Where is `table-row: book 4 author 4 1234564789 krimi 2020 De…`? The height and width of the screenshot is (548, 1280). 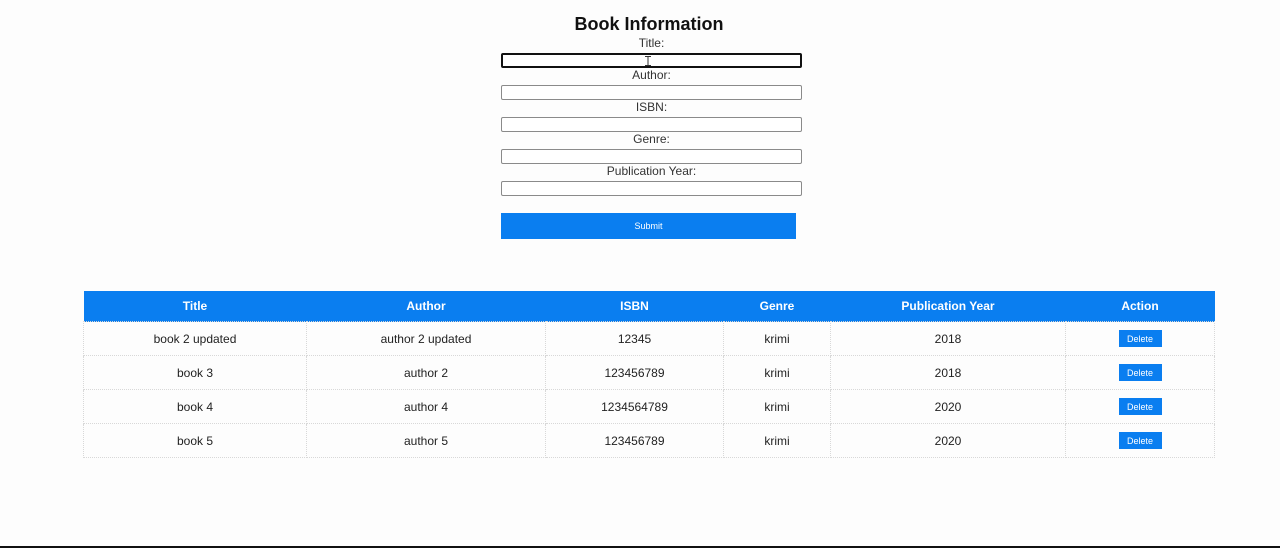
table-row: book 4 author 4 1234564789 krimi 2020 De… is located at coordinates (649, 406).